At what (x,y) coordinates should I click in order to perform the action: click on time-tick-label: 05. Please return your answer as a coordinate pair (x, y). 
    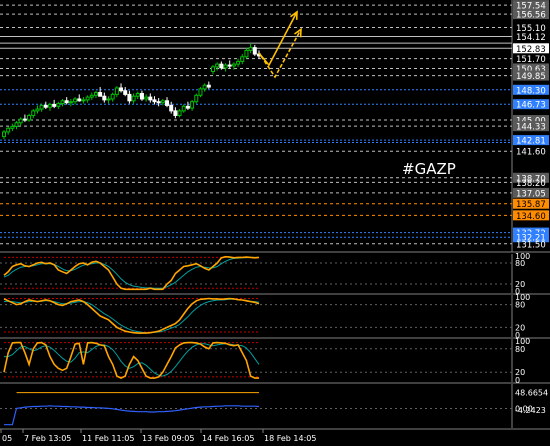
    Looking at the image, I should click on (7, 438).